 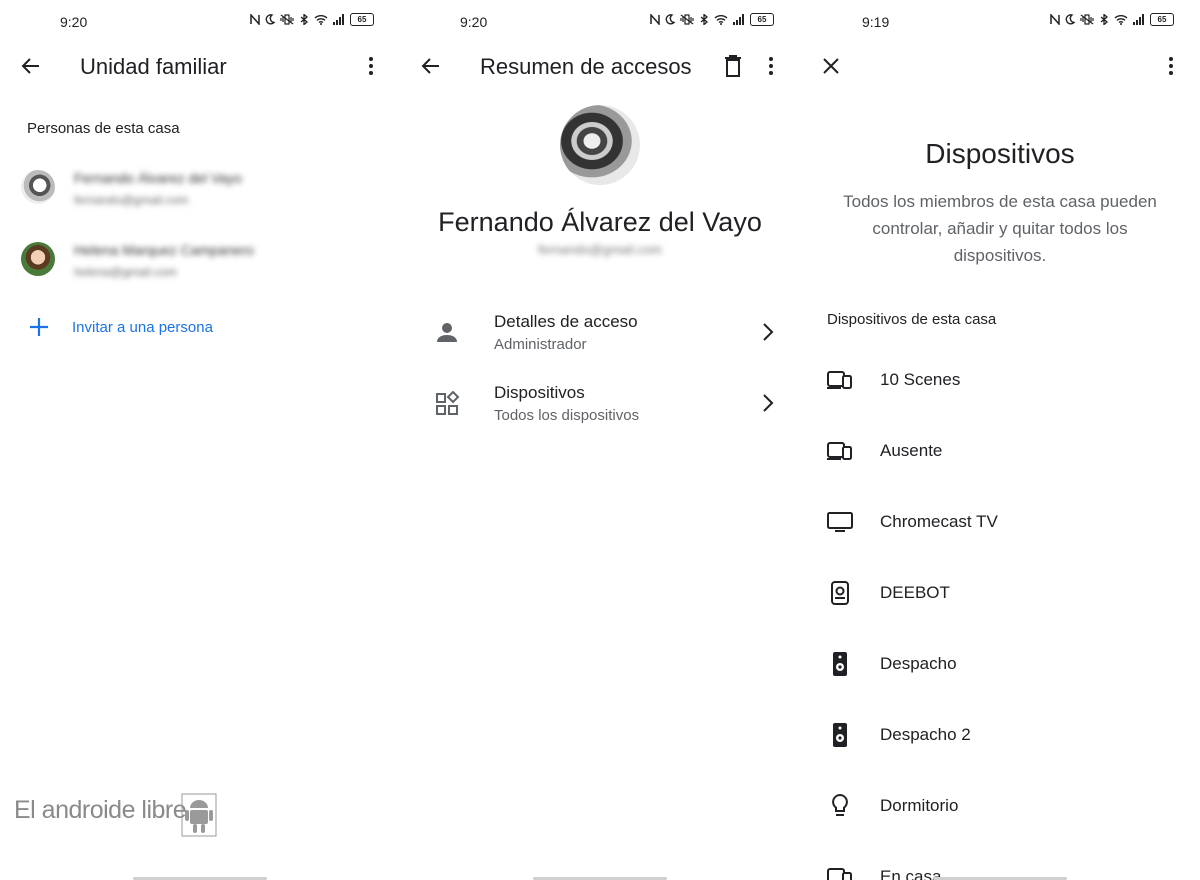 I want to click on watermark-text: El androide libre, so click(x=100, y=810).